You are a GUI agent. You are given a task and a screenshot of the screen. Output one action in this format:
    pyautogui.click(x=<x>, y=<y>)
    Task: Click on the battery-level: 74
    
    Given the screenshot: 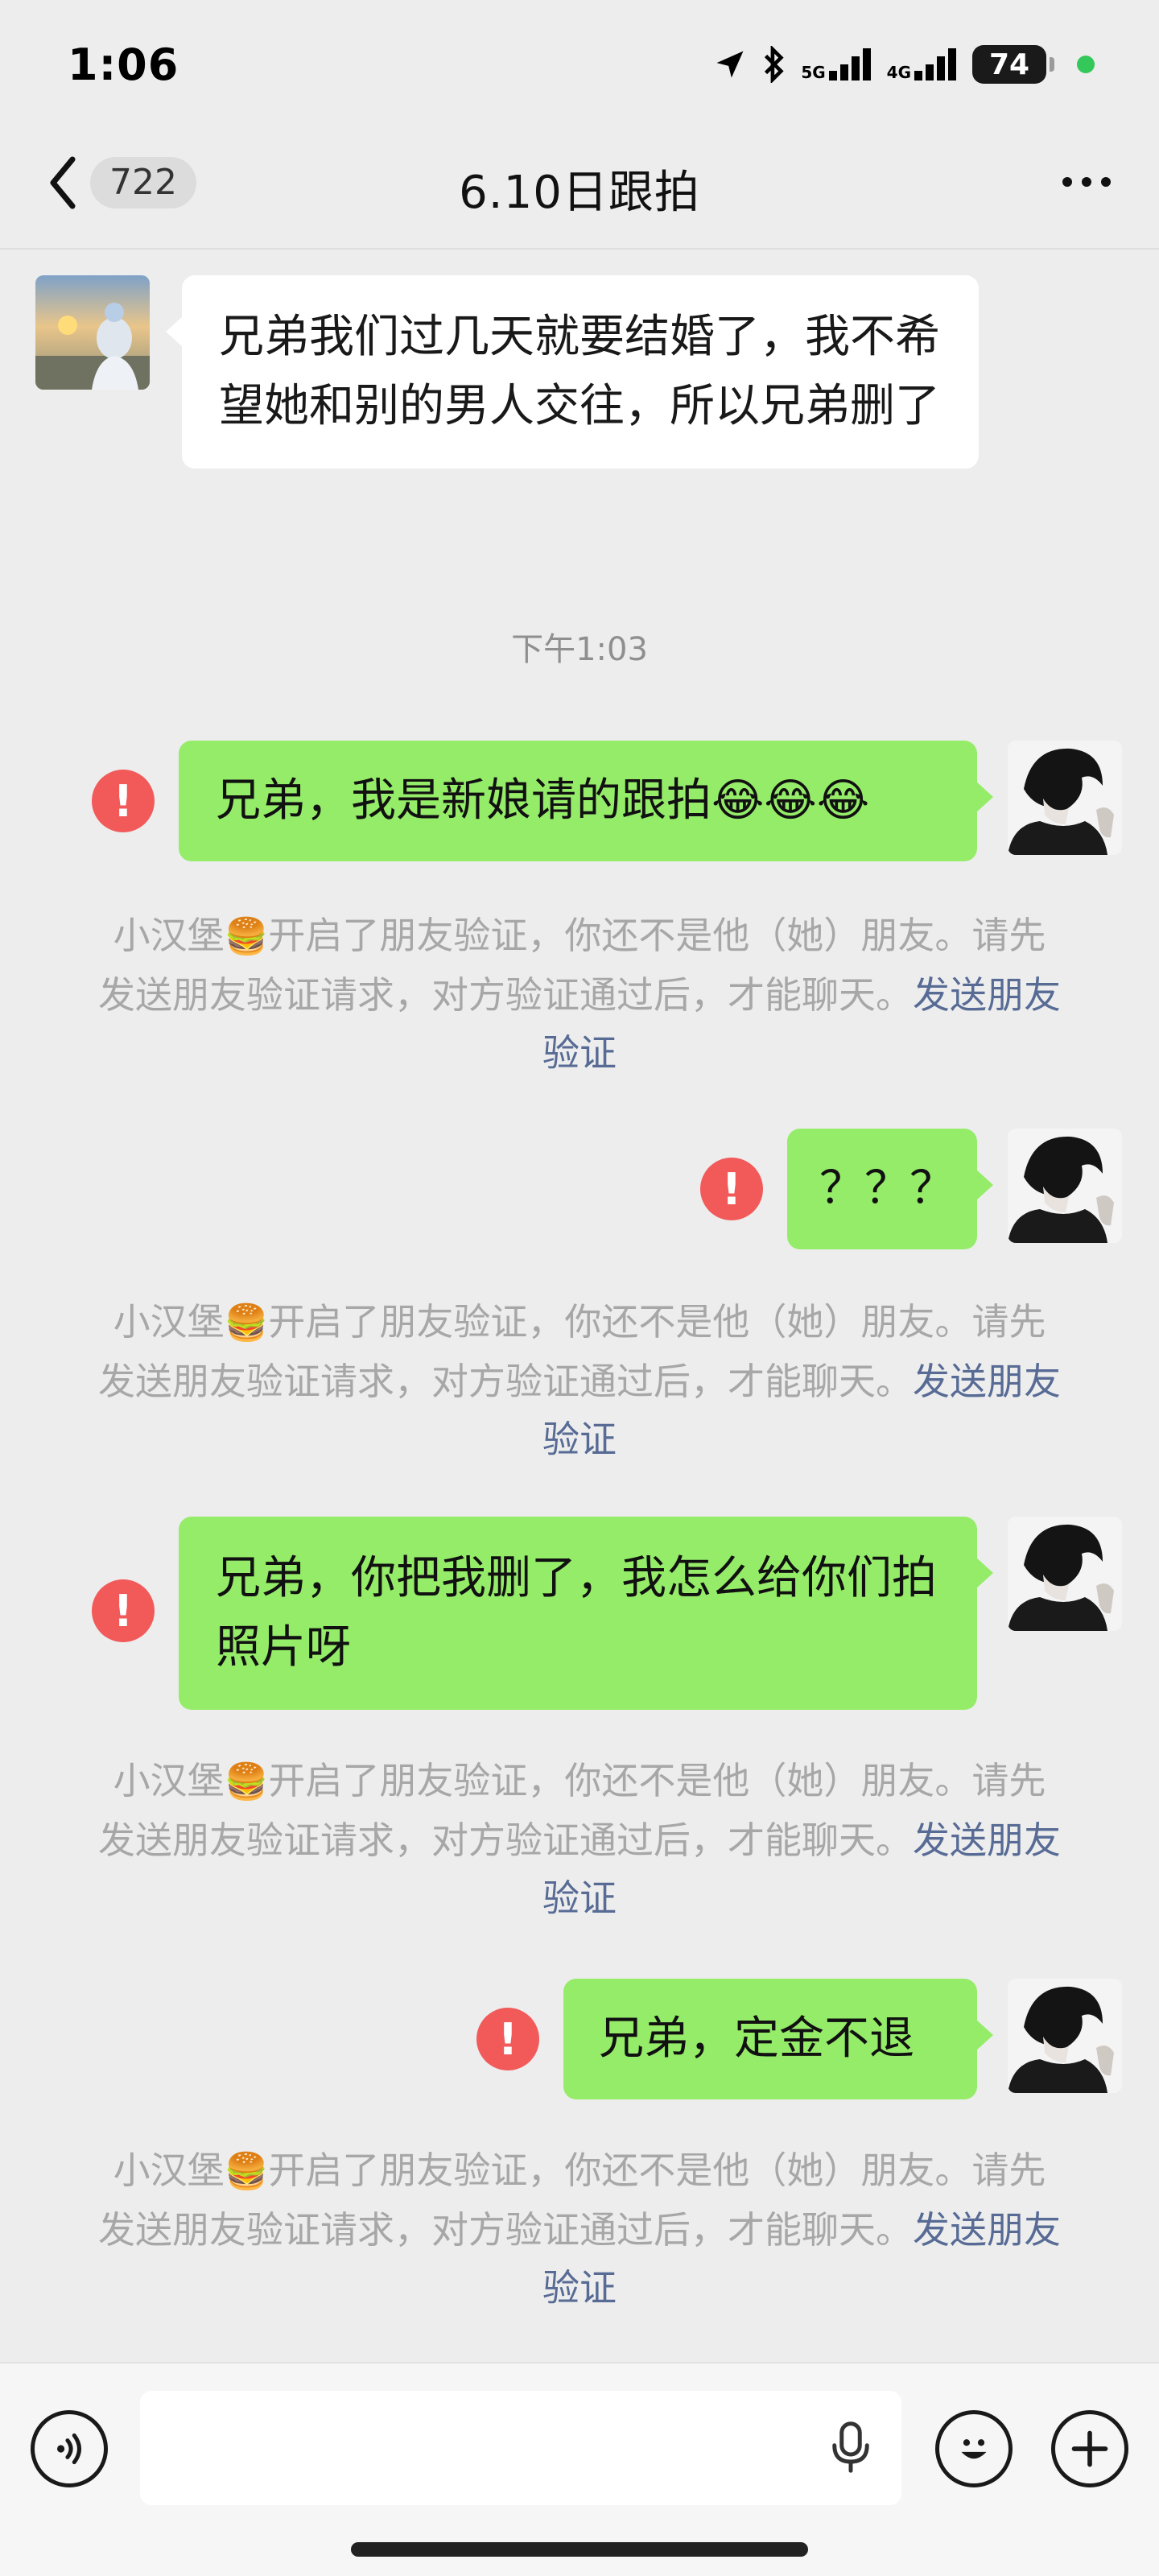 What is the action you would take?
    pyautogui.click(x=1009, y=64)
    